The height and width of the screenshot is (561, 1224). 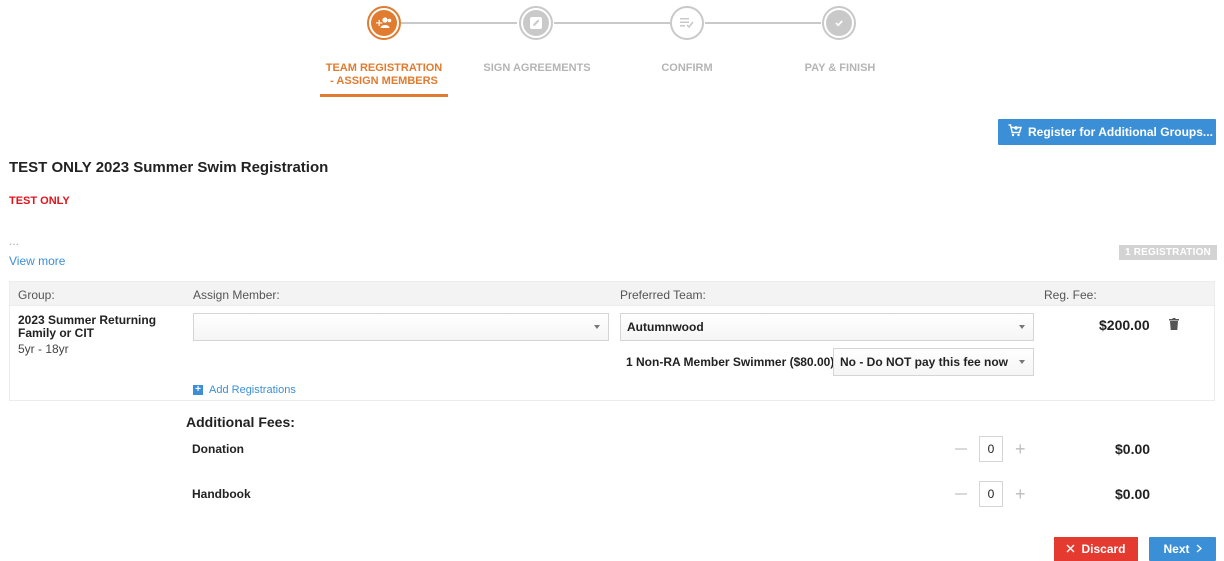 What do you see at coordinates (87, 326) in the screenshot?
I see `group-name: 2023 Summer Returning Family or CIT` at bounding box center [87, 326].